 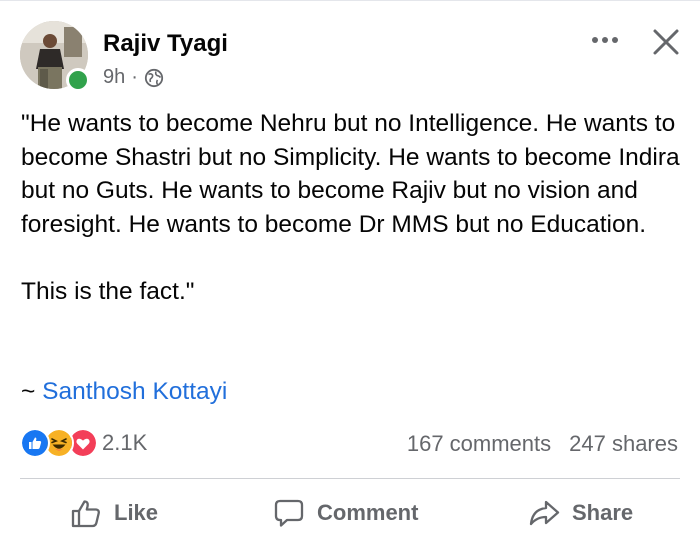 I want to click on comment-button: Comment, so click(x=345, y=513).